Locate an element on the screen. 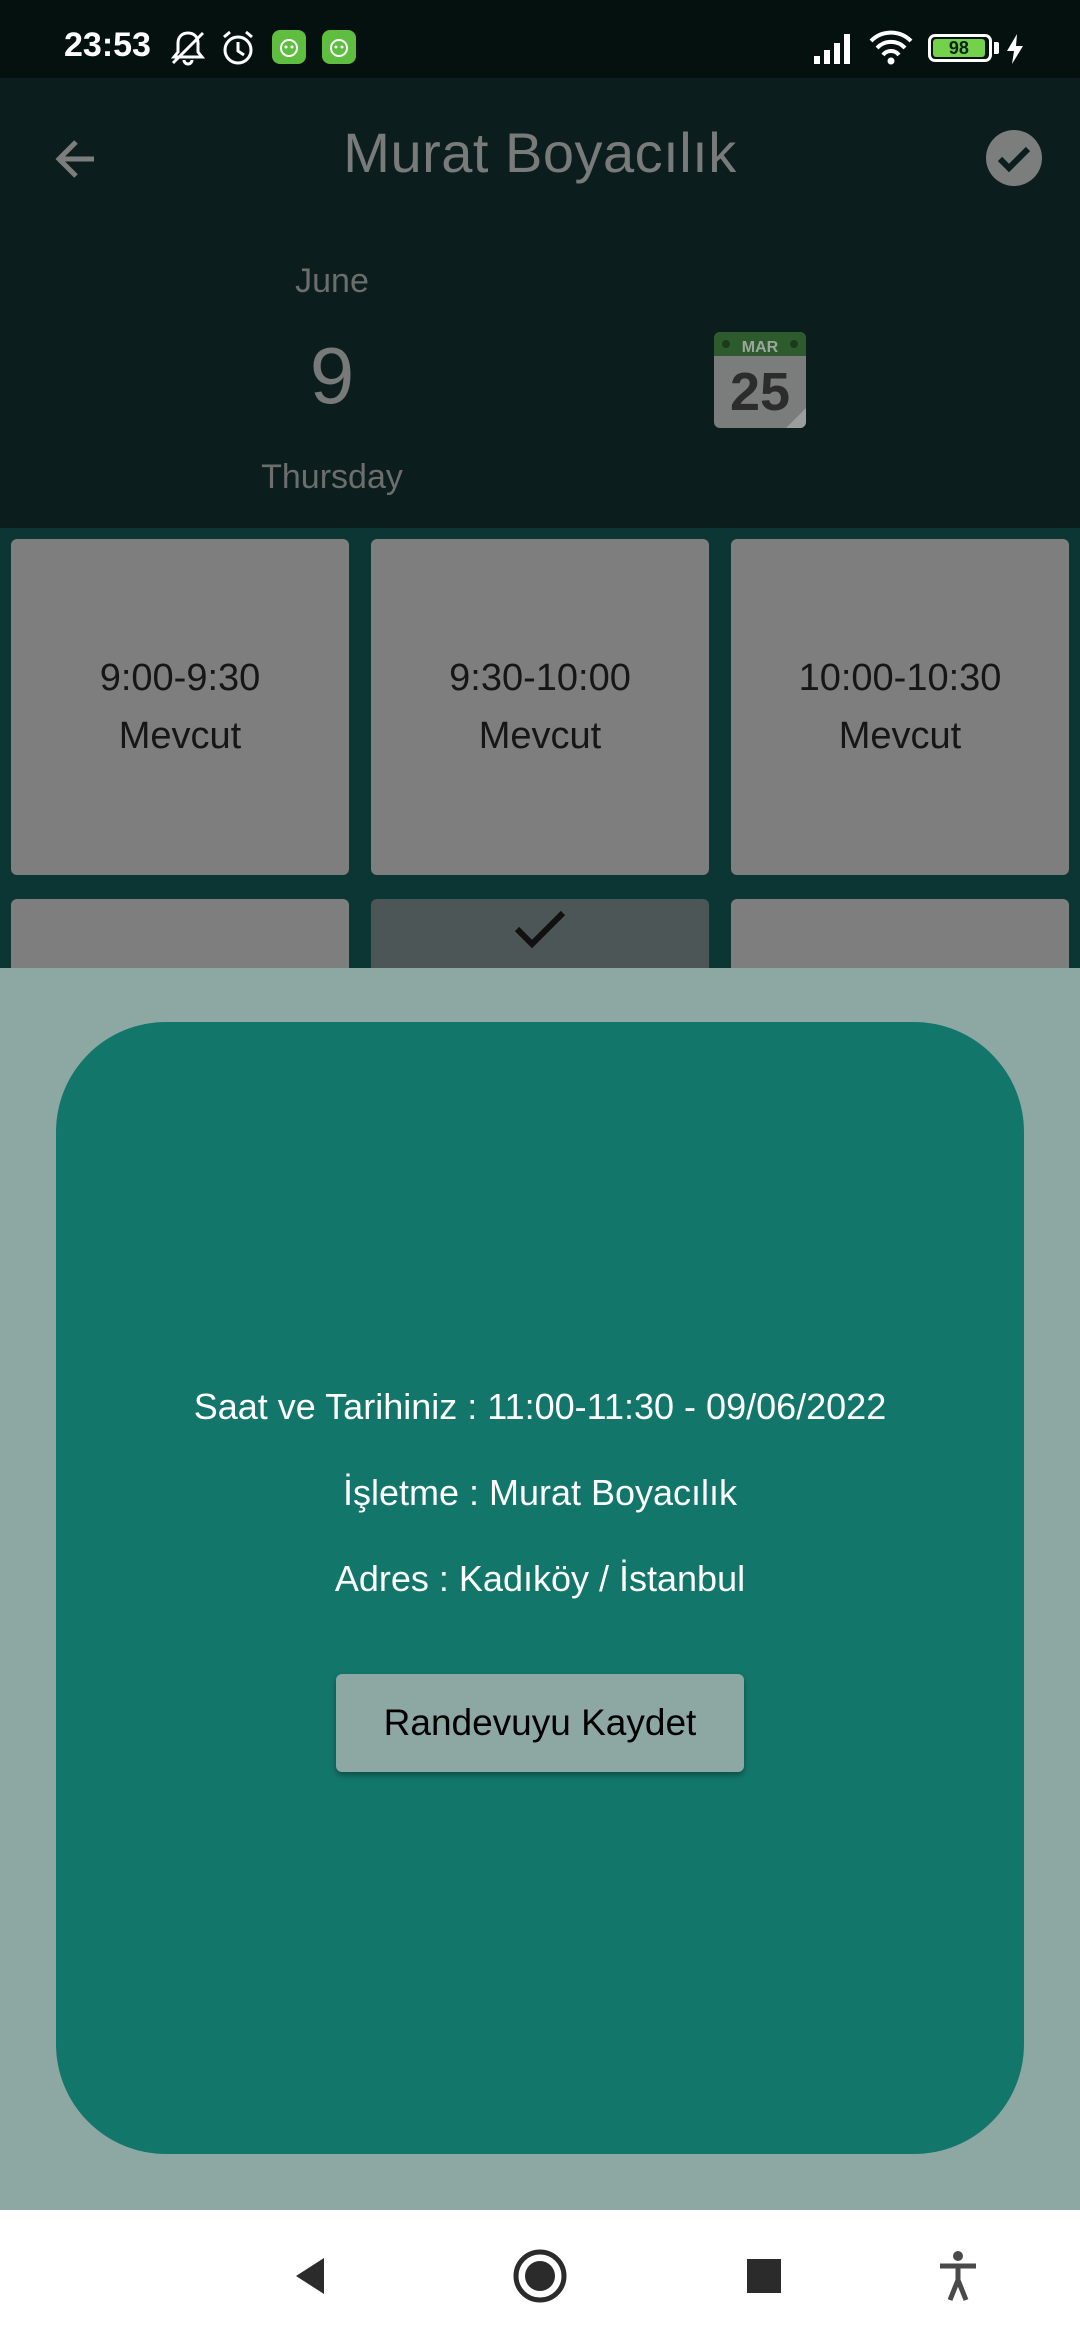  battery-level: 98 is located at coordinates (959, 48).